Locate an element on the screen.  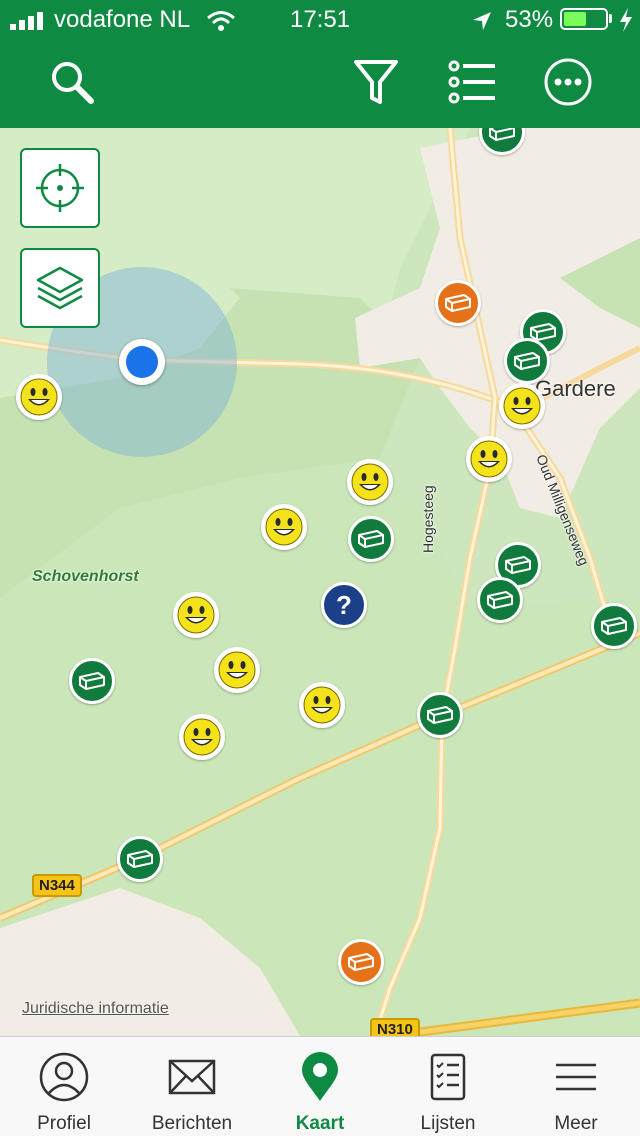
locate-me-button is located at coordinates (60, 188).